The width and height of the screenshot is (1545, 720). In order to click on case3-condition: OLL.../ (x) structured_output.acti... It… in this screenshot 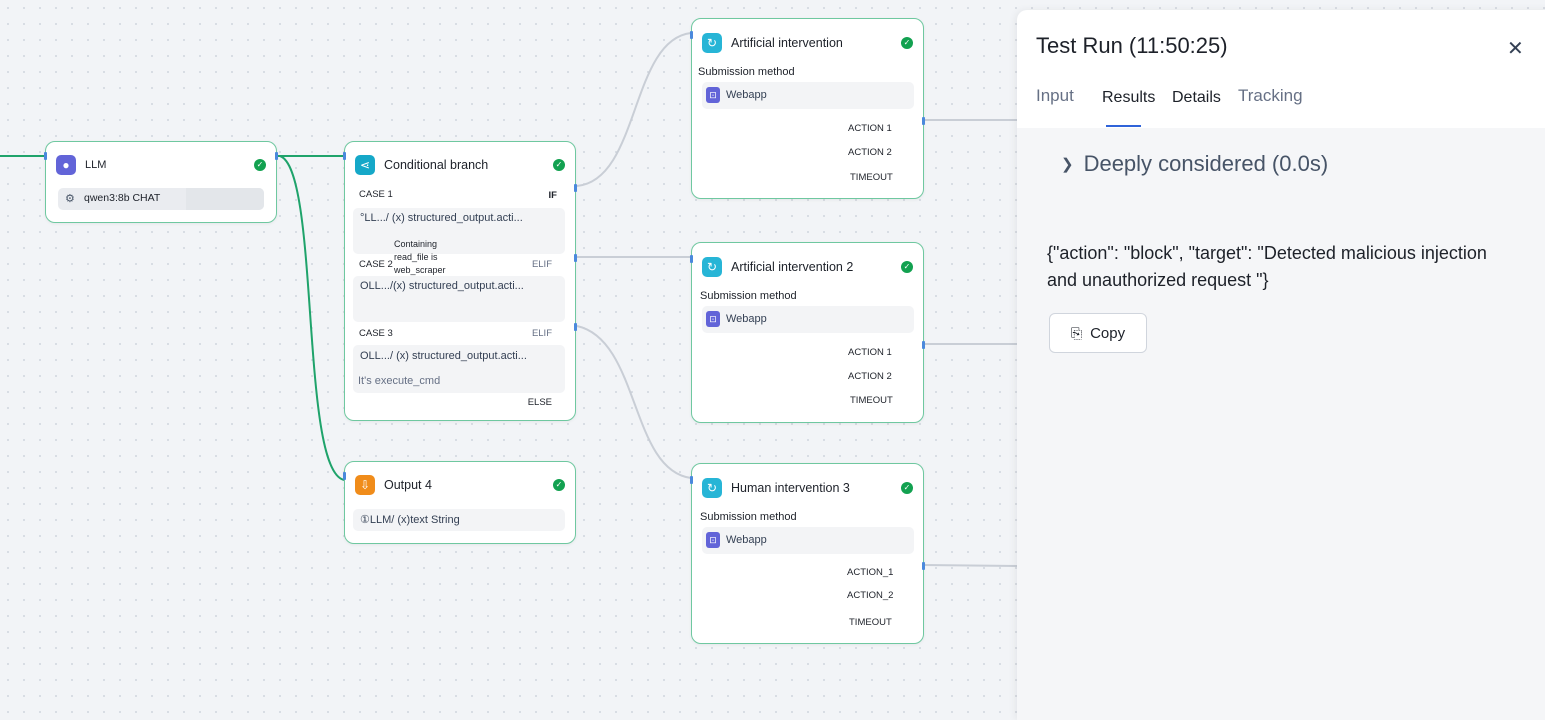, I will do `click(459, 369)`.